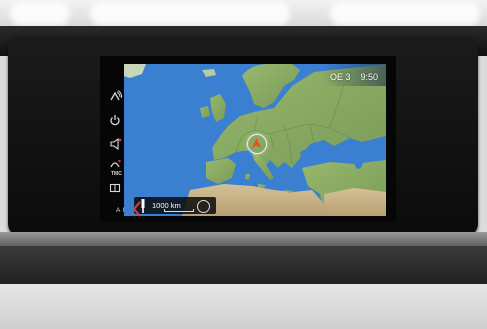 This screenshot has height=329, width=487. I want to click on chevron-left-icon, so click(137, 209).